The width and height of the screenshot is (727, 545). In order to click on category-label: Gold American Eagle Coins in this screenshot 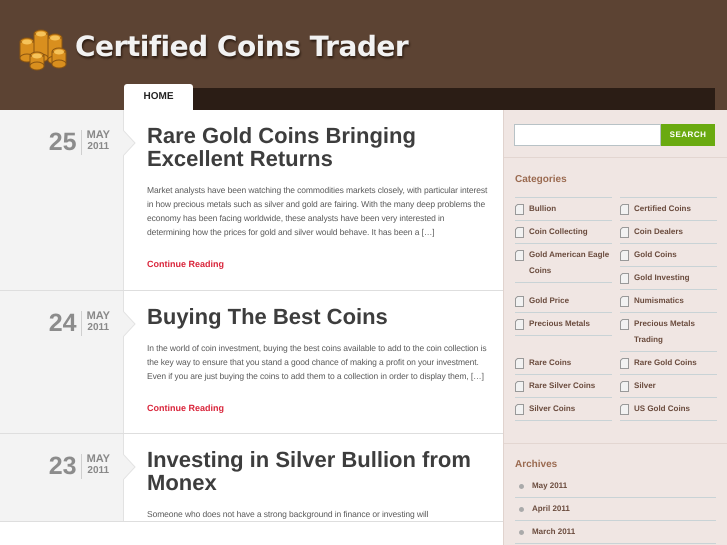, I will do `click(569, 263)`.